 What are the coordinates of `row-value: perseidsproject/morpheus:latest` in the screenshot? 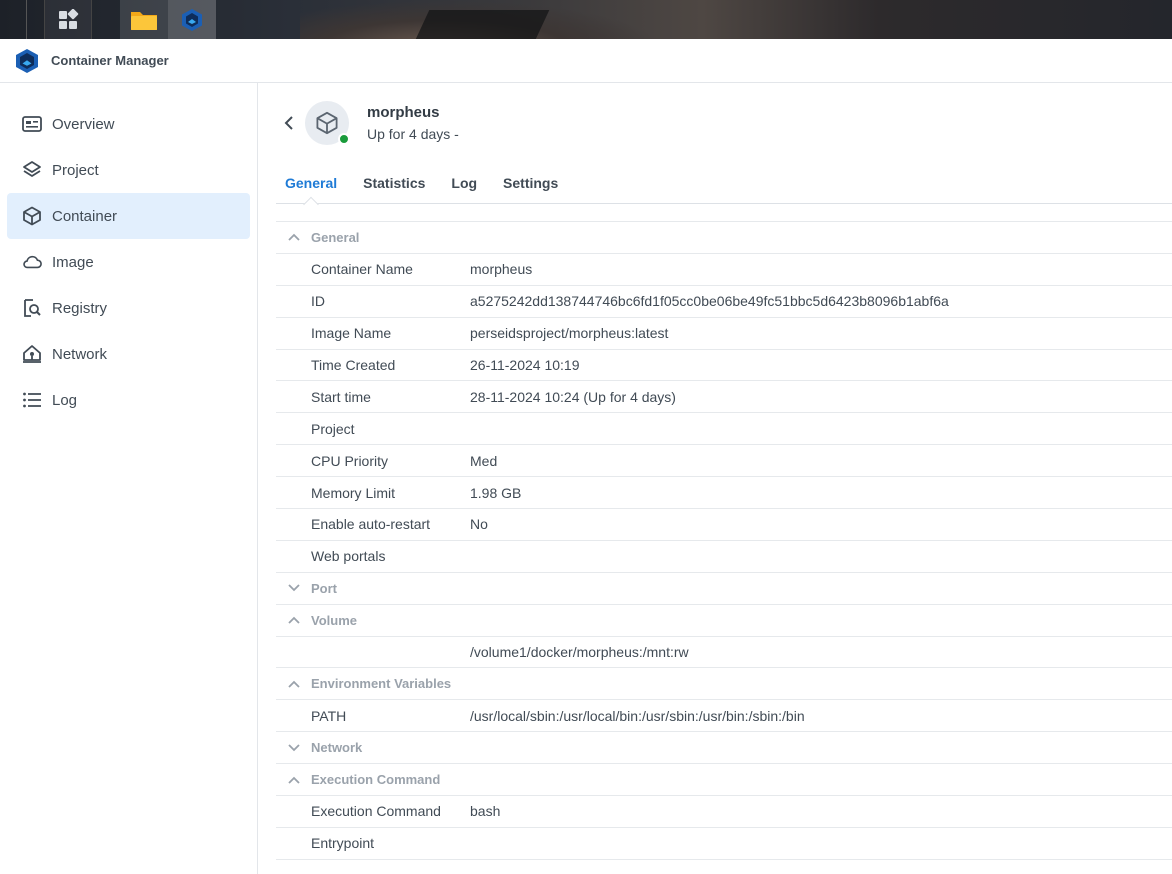 It's located at (569, 333).